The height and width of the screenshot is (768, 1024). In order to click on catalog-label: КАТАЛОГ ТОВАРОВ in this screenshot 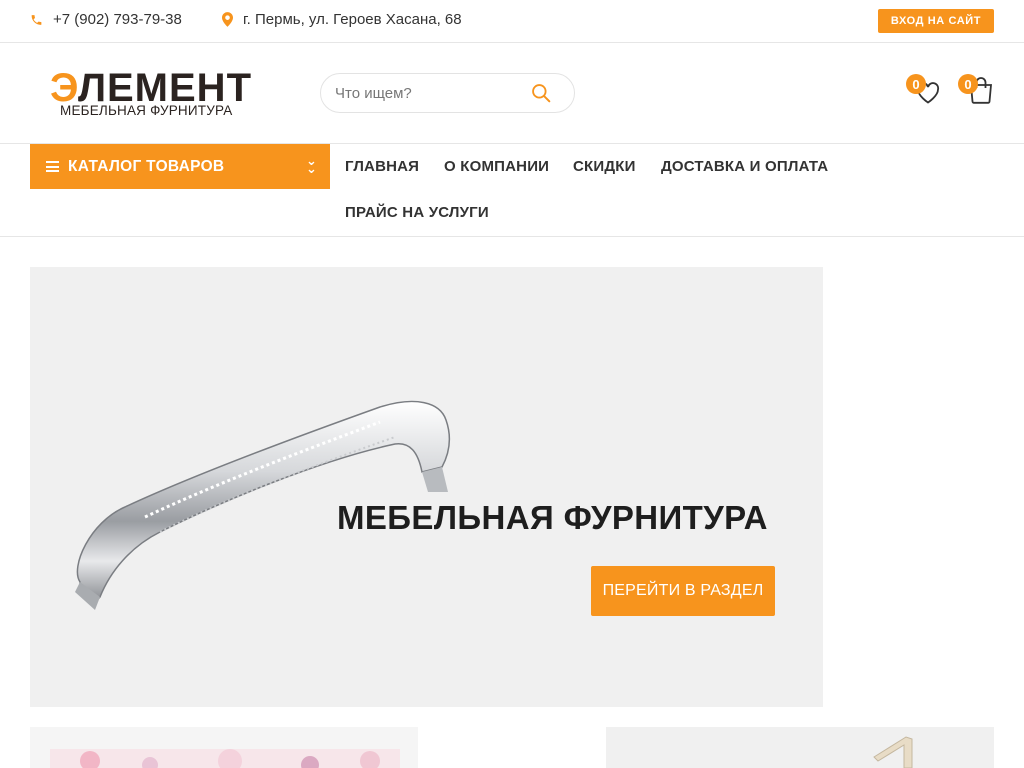, I will do `click(146, 166)`.